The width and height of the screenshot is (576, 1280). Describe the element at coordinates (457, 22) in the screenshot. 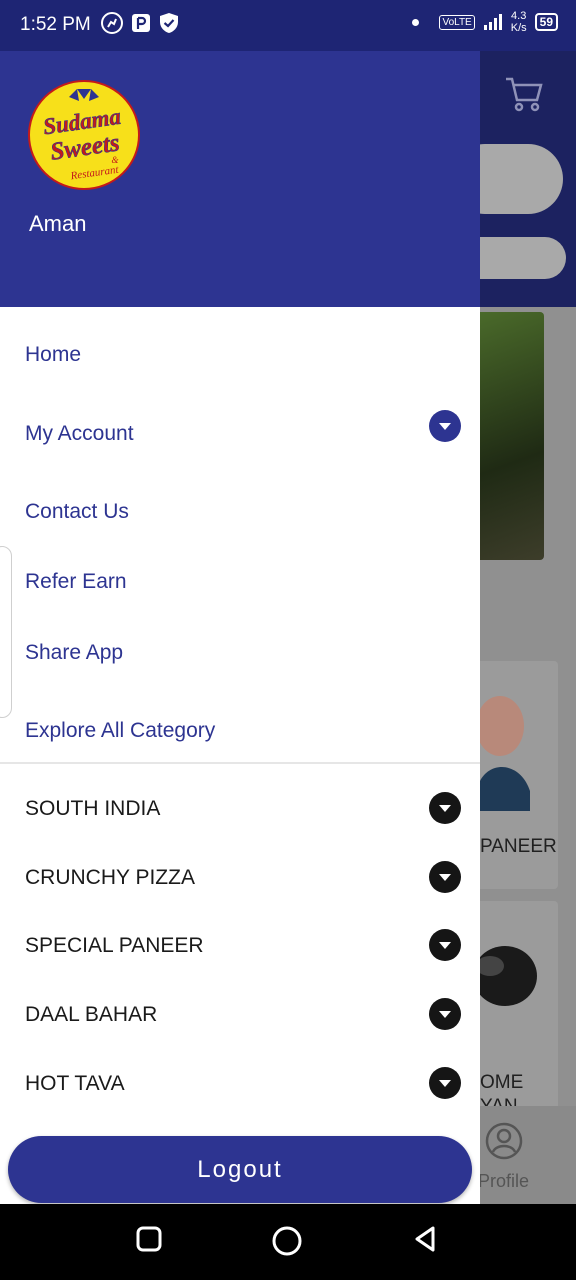

I see `volte-badge: VoLTE` at that location.